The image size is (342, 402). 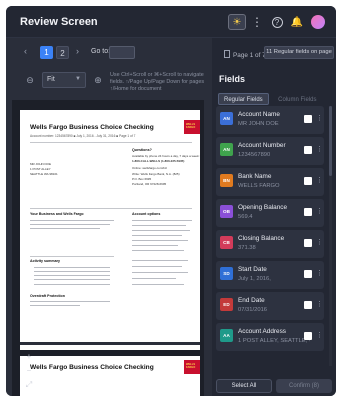 I want to click on field-value: 371.38, so click(x=247, y=248).